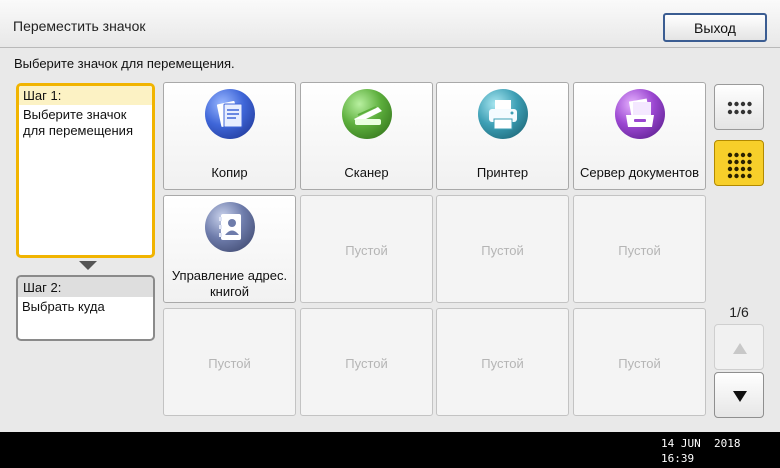 The image size is (780, 468). Describe the element at coordinates (230, 114) in the screenshot. I see `copier-icon` at that location.